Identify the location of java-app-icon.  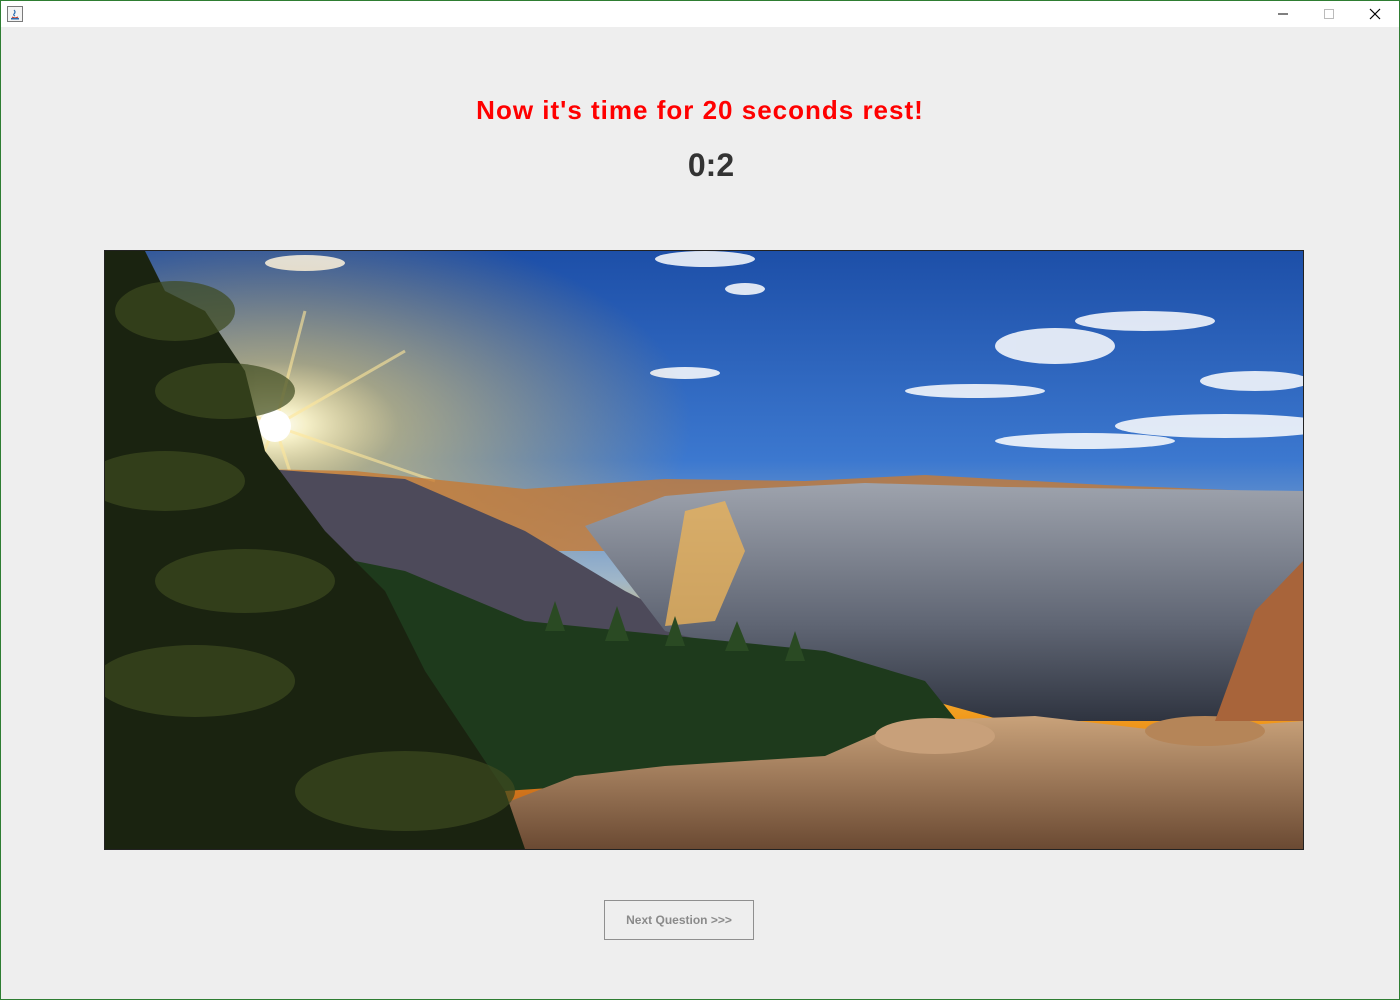
(15, 14).